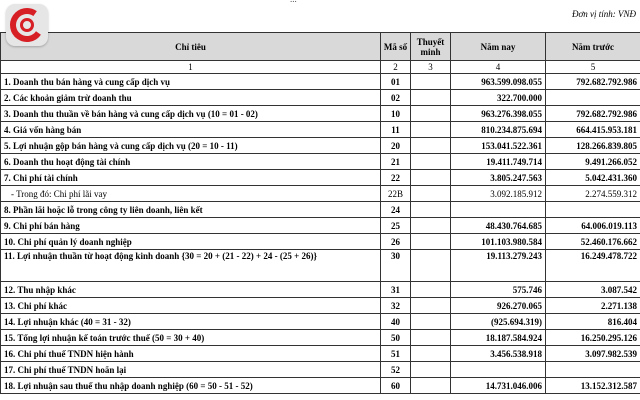 This screenshot has height=400, width=640. Describe the element at coordinates (498, 161) in the screenshot. I see `row-current-year: 19.411.749.714` at that location.